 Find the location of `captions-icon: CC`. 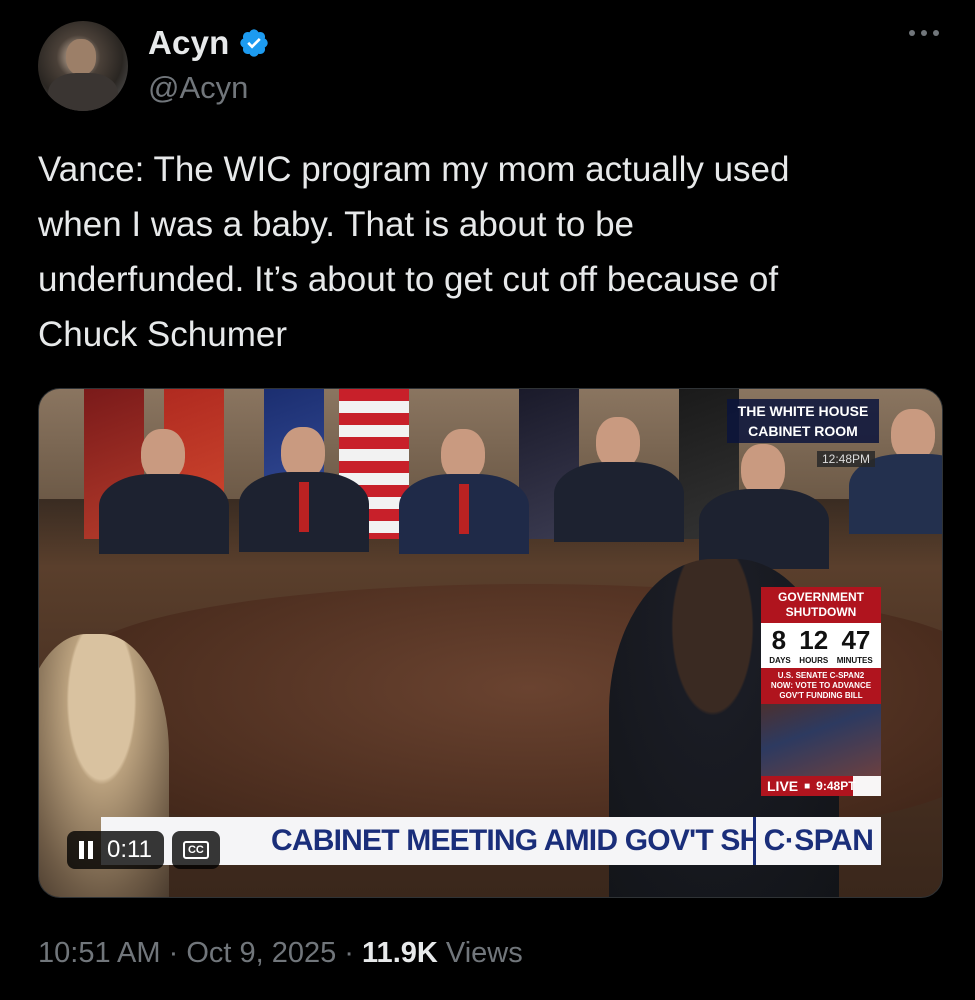

captions-icon: CC is located at coordinates (195, 850).